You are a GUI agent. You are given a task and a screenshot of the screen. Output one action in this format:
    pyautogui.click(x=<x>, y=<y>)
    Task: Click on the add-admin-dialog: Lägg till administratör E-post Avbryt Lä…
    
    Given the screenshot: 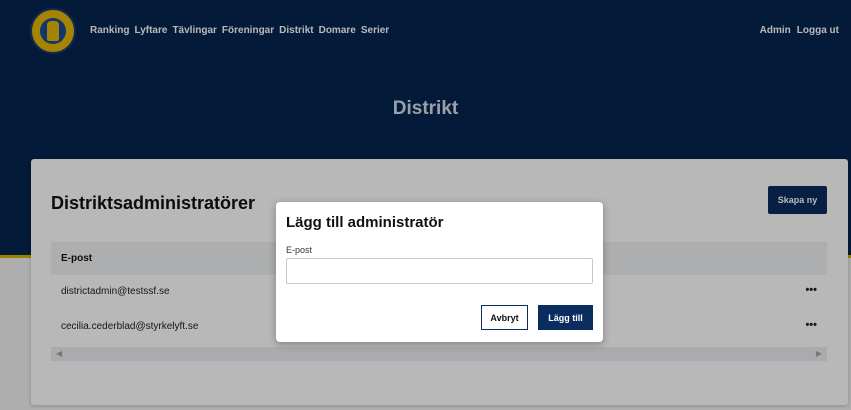 What is the action you would take?
    pyautogui.click(x=439, y=272)
    